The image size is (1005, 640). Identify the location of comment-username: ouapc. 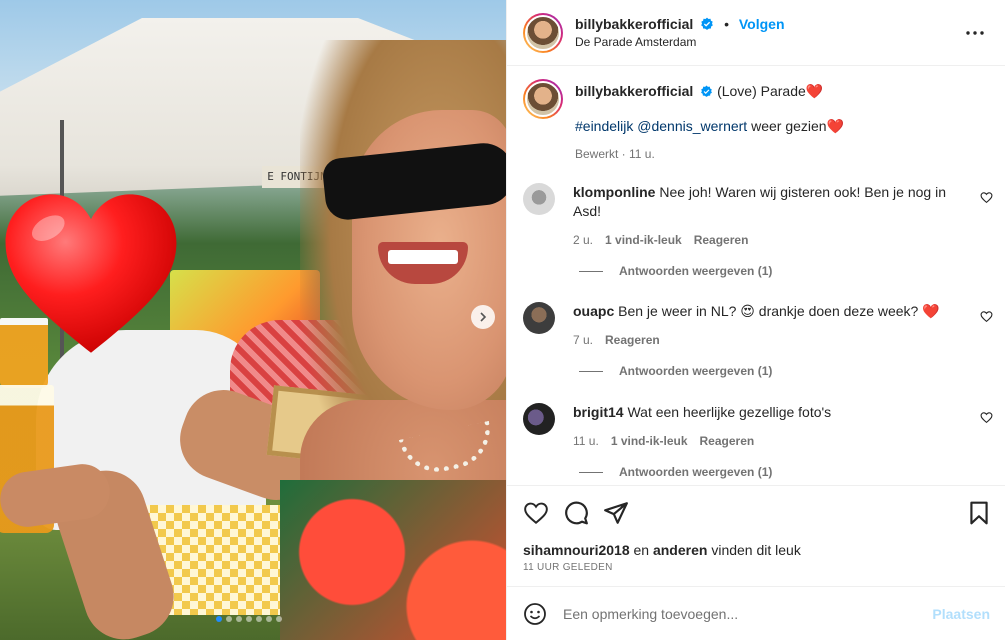
(593, 311).